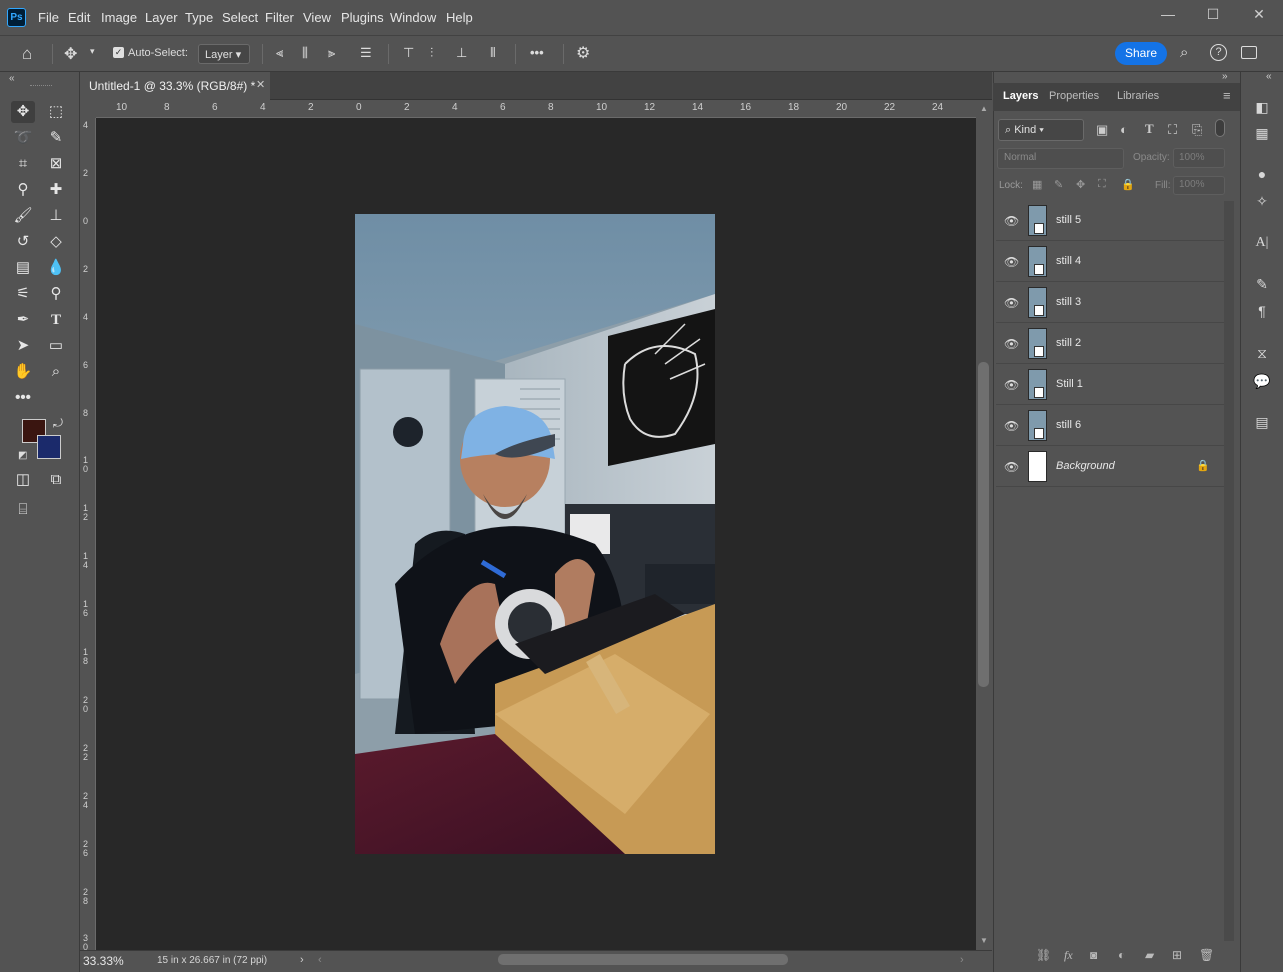 Image resolution: width=1283 pixels, height=972 pixels. What do you see at coordinates (1093, 955) in the screenshot?
I see `add-mask-icon: ◙` at bounding box center [1093, 955].